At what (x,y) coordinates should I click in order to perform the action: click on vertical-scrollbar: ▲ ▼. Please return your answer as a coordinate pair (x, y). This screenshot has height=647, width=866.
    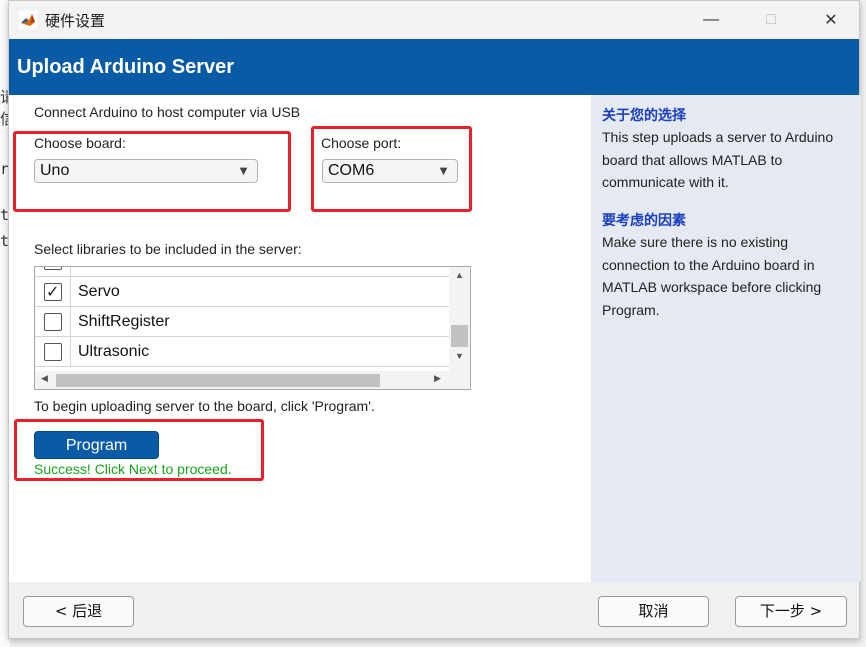
    Looking at the image, I should click on (459, 319).